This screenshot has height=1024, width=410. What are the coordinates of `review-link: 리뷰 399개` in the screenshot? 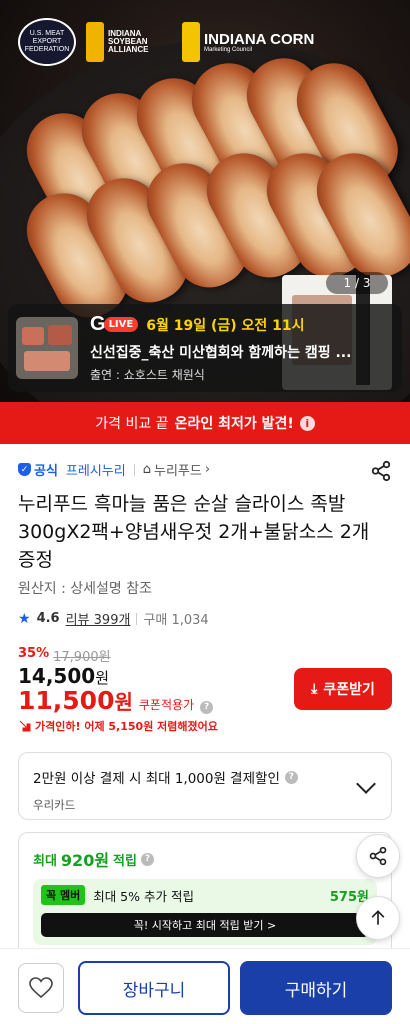 It's located at (98, 618).